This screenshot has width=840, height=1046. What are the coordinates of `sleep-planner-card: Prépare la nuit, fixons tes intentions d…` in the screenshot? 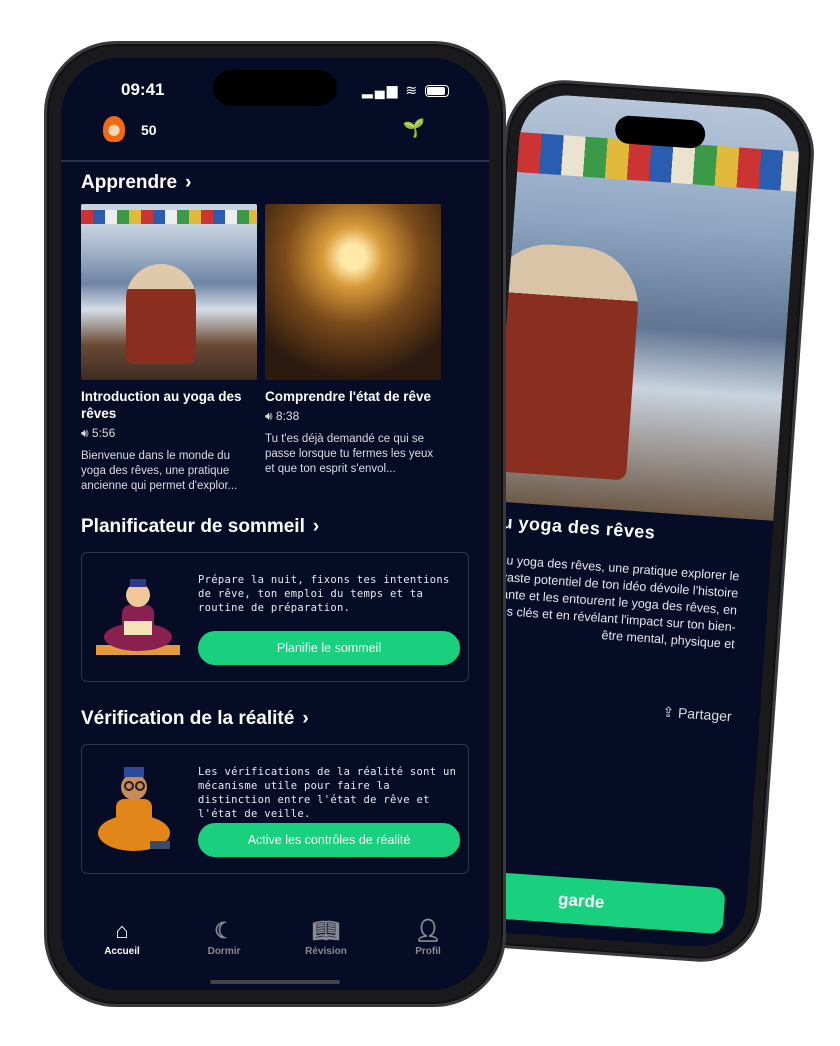 It's located at (275, 617).